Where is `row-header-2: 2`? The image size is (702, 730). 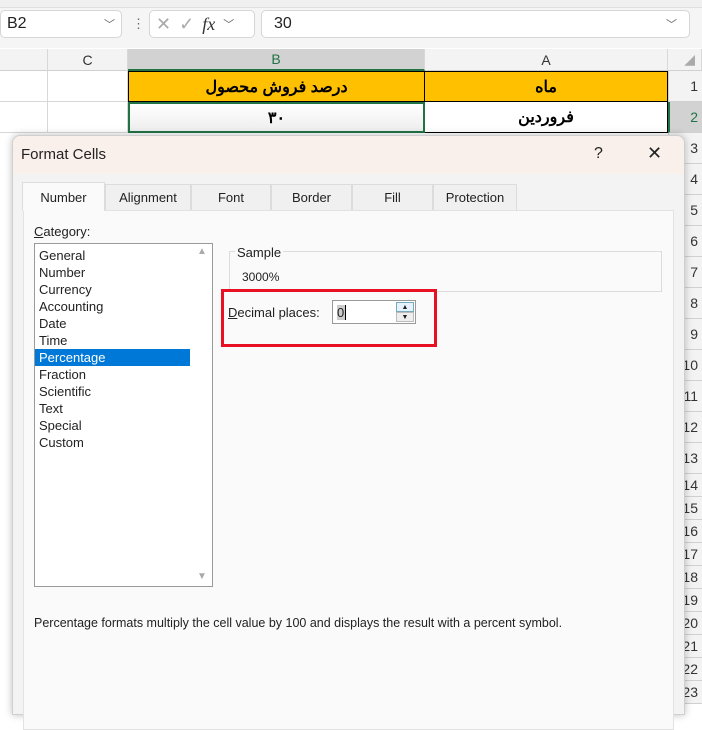
row-header-2: 2 is located at coordinates (685, 117).